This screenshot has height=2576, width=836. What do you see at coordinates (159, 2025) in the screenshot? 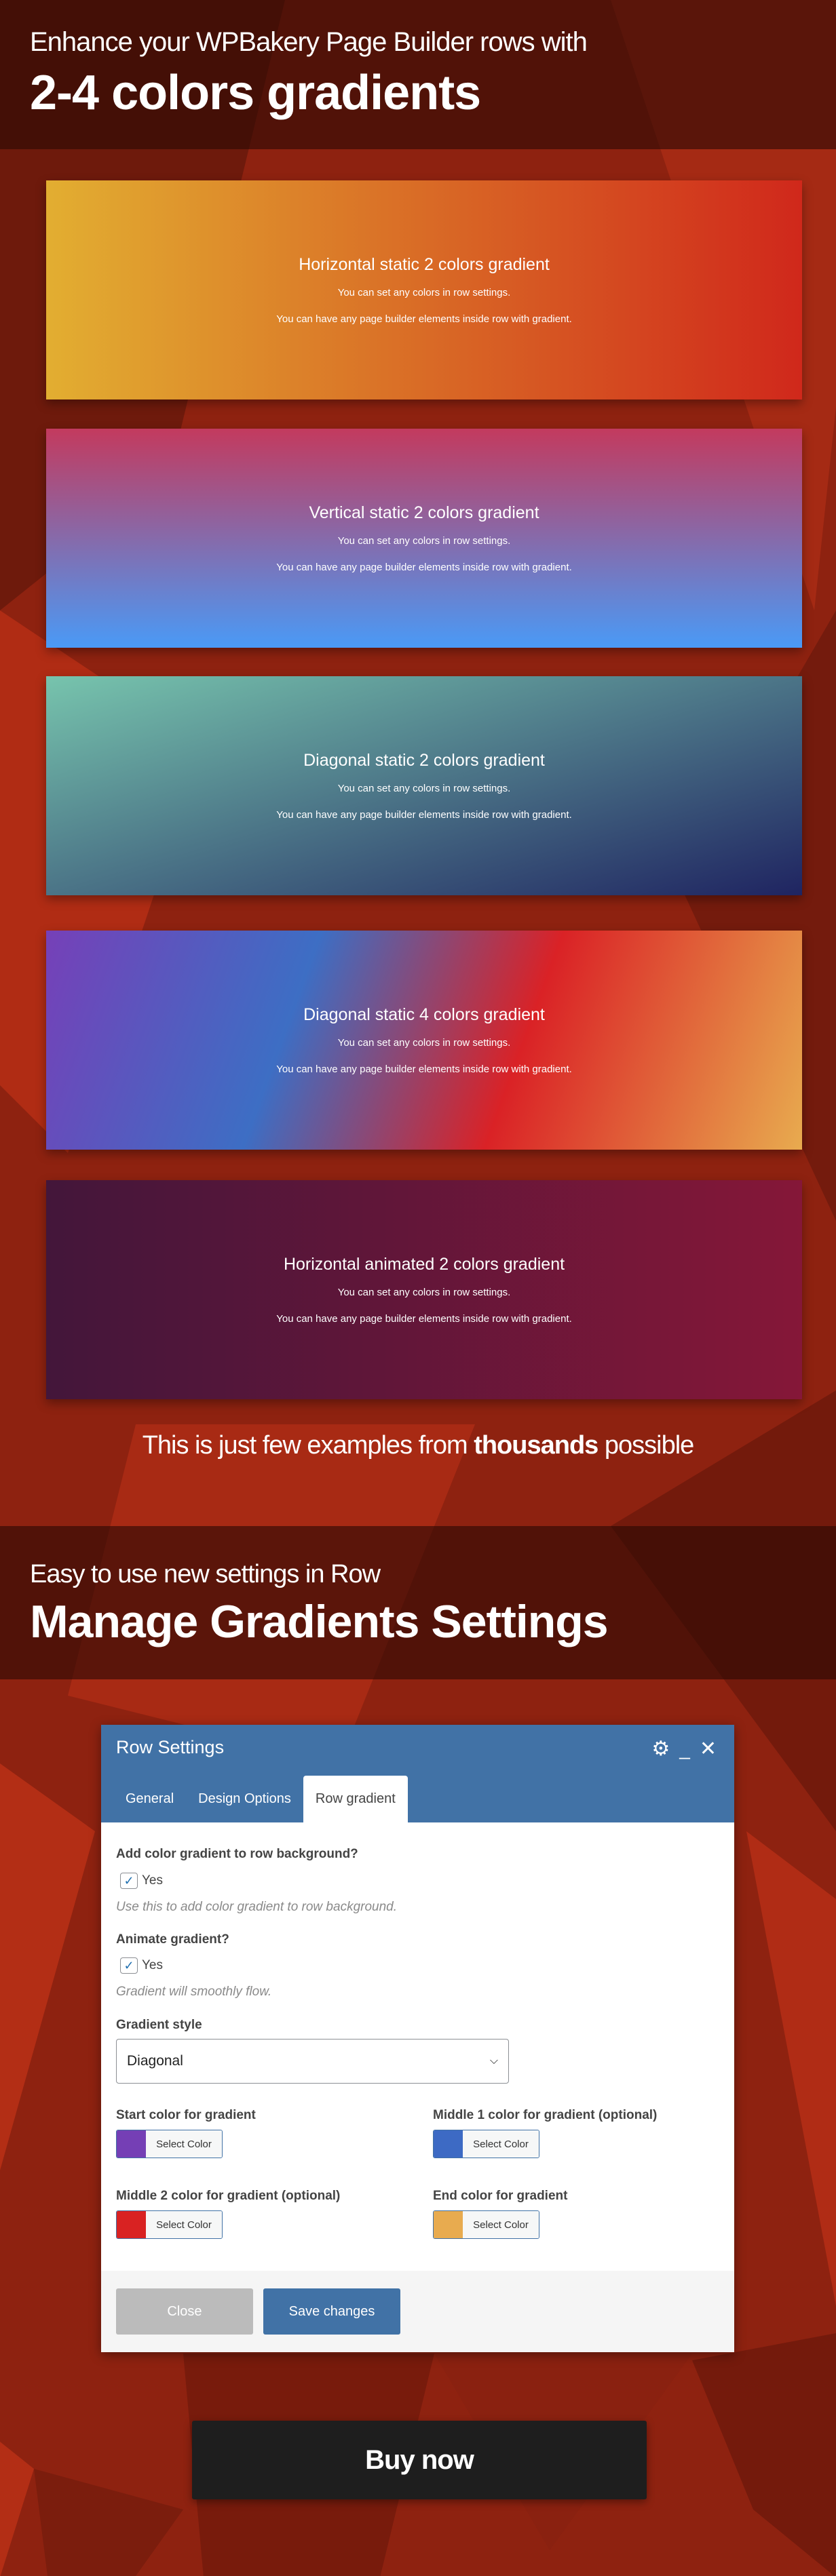
I see `gradient-style-label: Gradient style` at bounding box center [159, 2025].